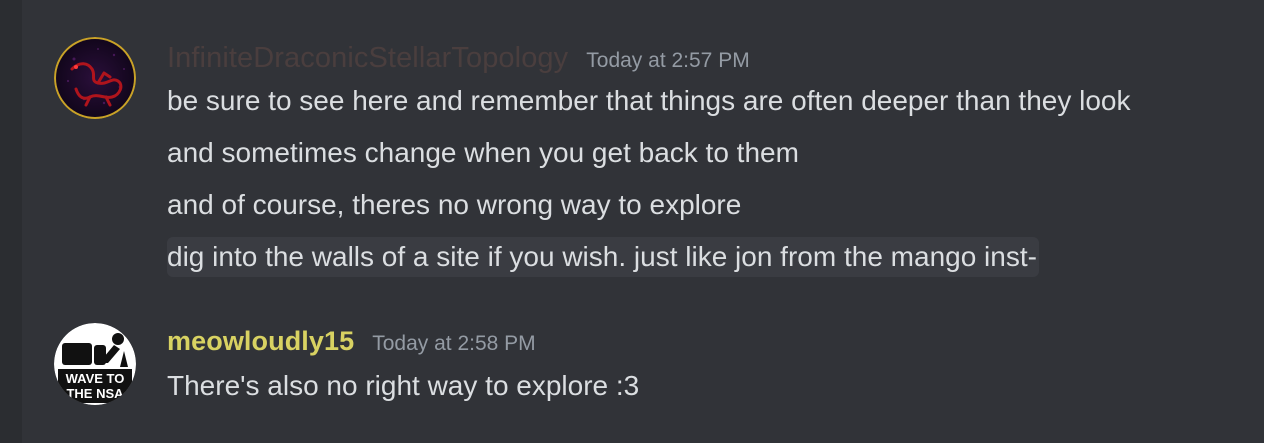  I want to click on username: InfiniteDraconicStellarTopology, so click(367, 58).